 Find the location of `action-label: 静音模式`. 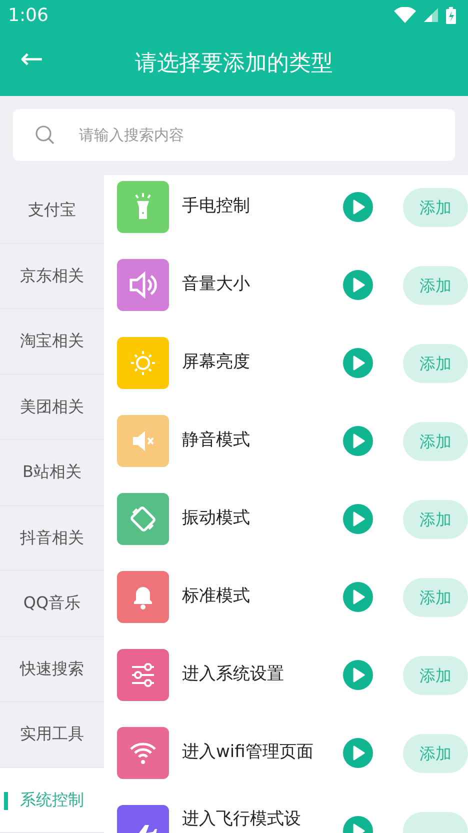

action-label: 静音模式 is located at coordinates (216, 440).